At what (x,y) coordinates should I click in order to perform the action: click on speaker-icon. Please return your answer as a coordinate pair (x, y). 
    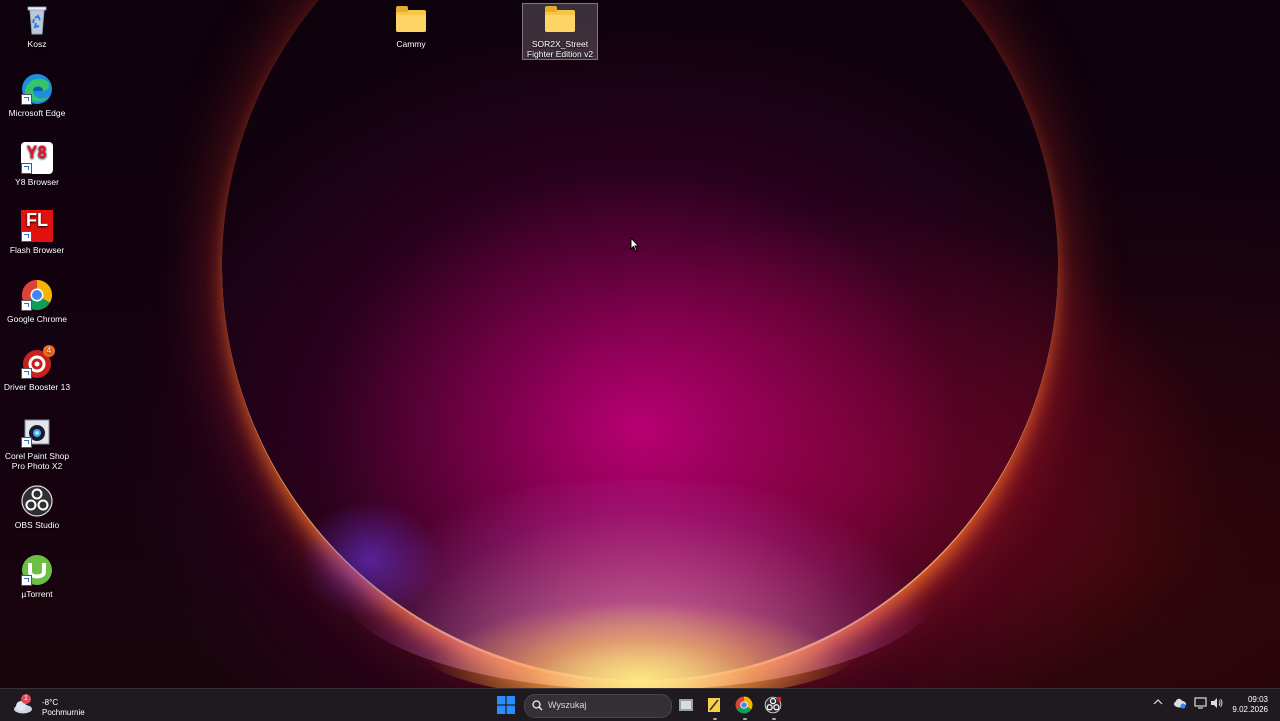
    Looking at the image, I should click on (1217, 703).